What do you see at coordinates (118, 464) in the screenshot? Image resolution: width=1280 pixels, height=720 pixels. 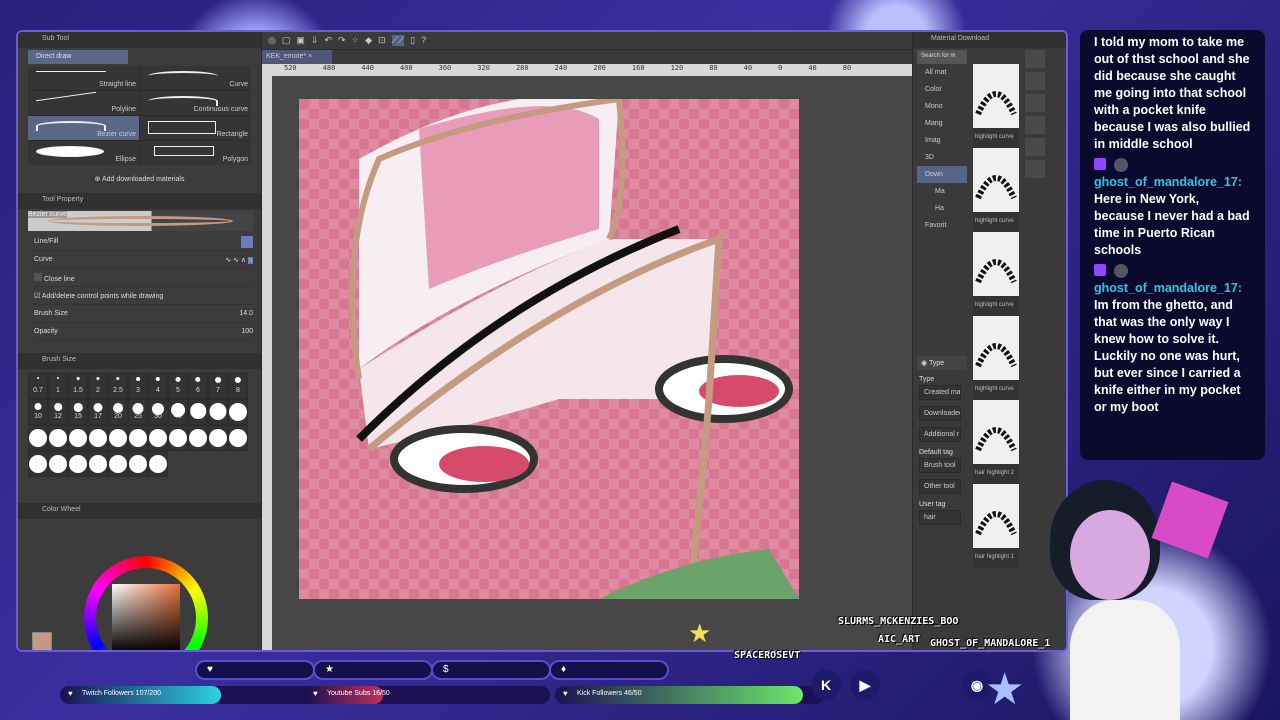 I see `brush-size-cell: 1500` at bounding box center [118, 464].